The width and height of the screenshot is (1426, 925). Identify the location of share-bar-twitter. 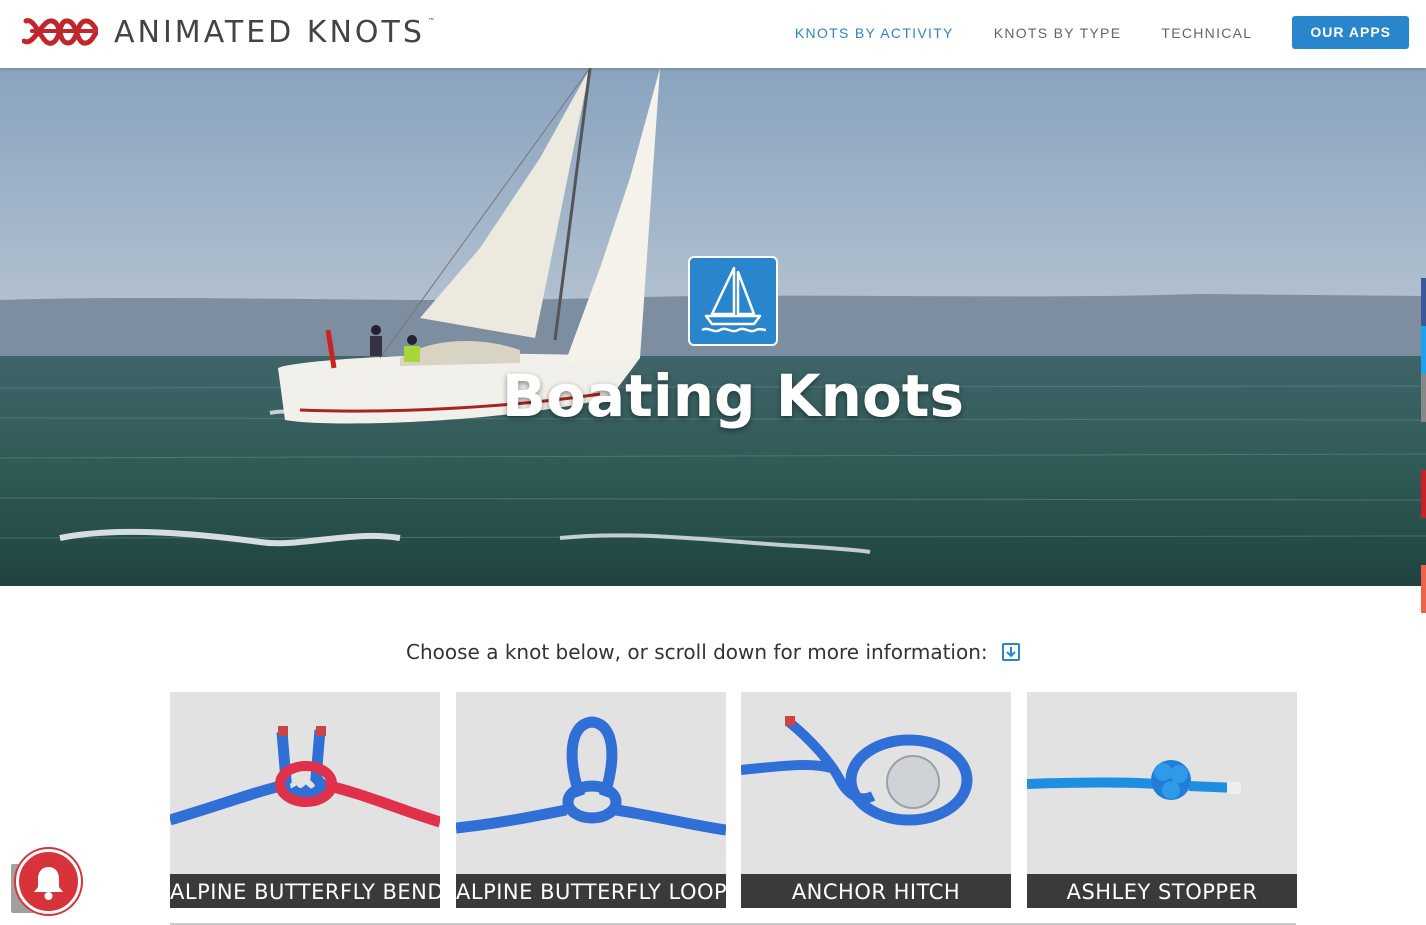
(1423, 350).